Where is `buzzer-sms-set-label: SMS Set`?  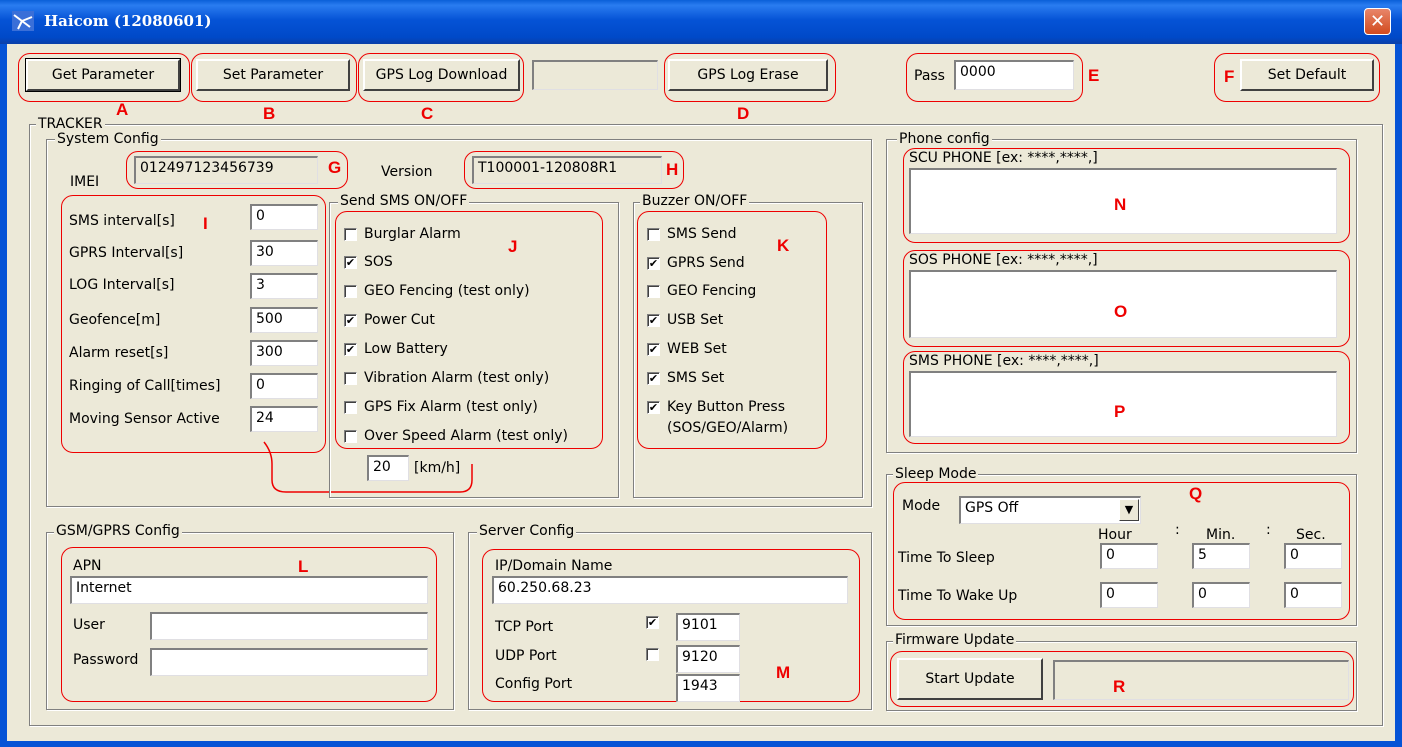
buzzer-sms-set-label: SMS Set is located at coordinates (696, 378).